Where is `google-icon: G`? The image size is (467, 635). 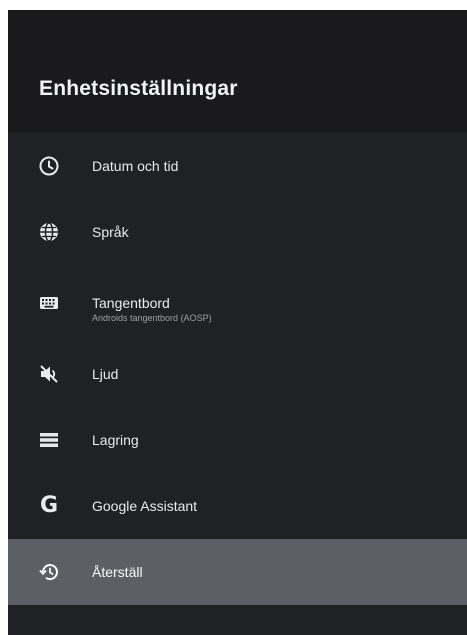 google-icon: G is located at coordinates (49, 505).